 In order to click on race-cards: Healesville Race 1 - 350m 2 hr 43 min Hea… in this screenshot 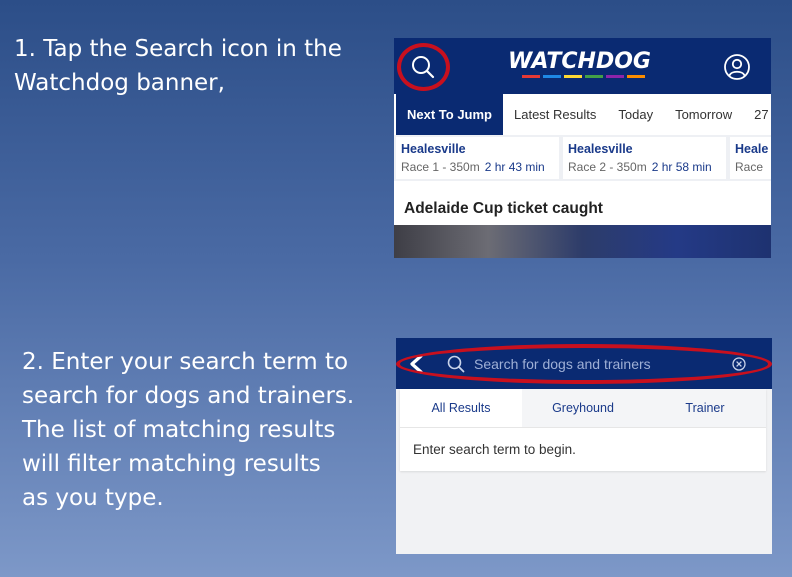, I will do `click(582, 158)`.